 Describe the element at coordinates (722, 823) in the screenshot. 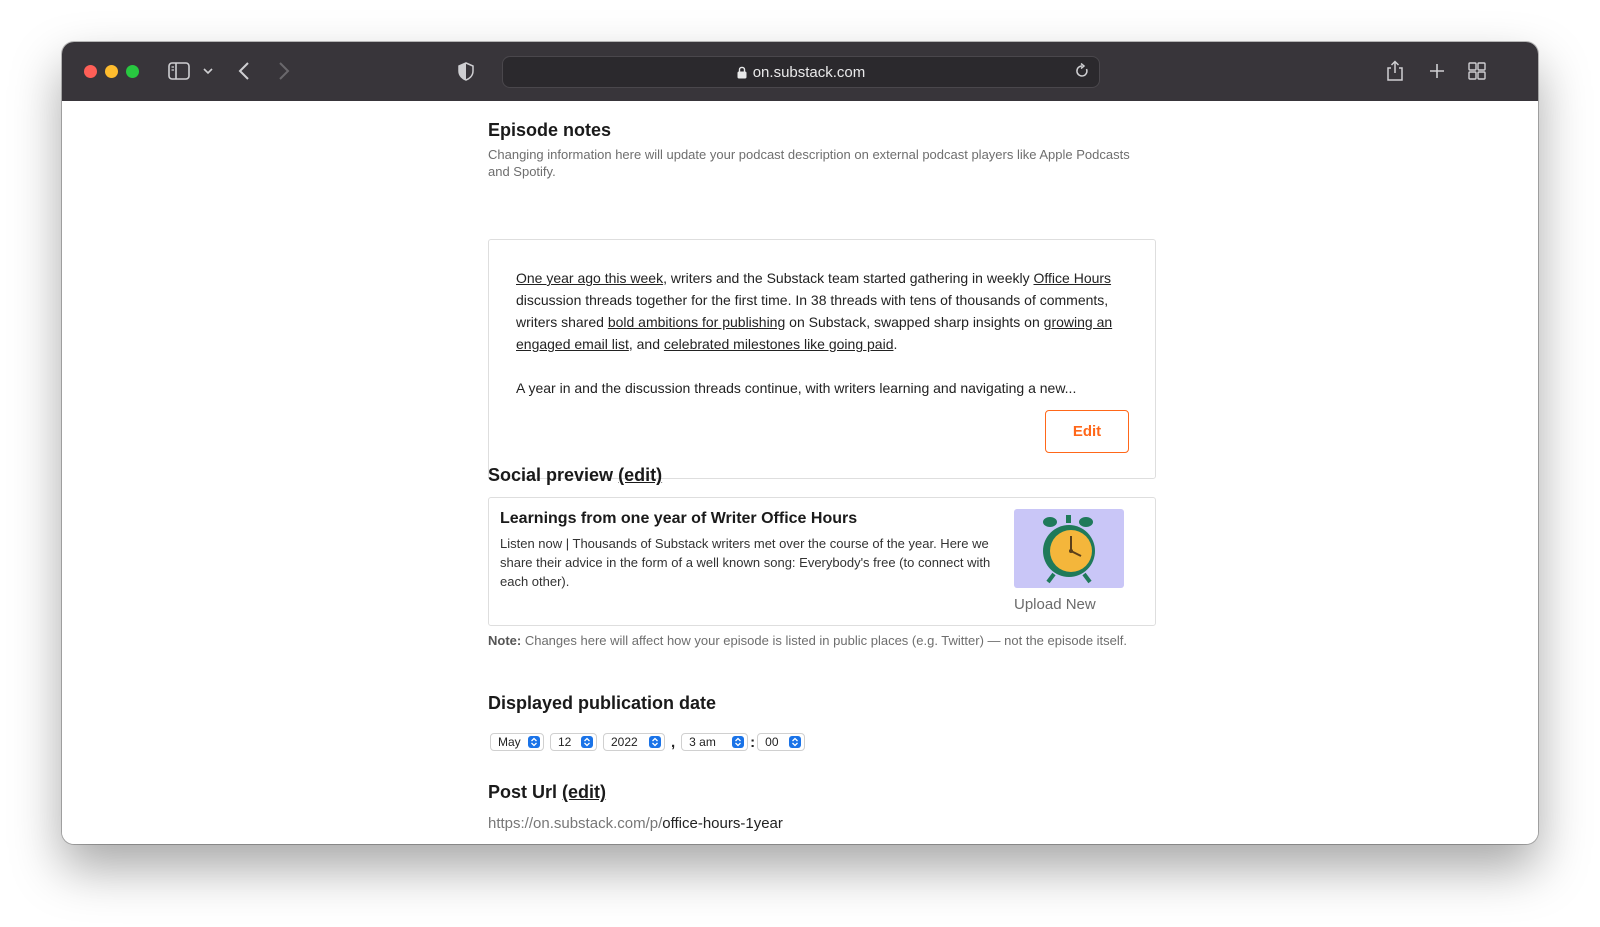

I see `post-url-slug: office-hours-1year` at that location.